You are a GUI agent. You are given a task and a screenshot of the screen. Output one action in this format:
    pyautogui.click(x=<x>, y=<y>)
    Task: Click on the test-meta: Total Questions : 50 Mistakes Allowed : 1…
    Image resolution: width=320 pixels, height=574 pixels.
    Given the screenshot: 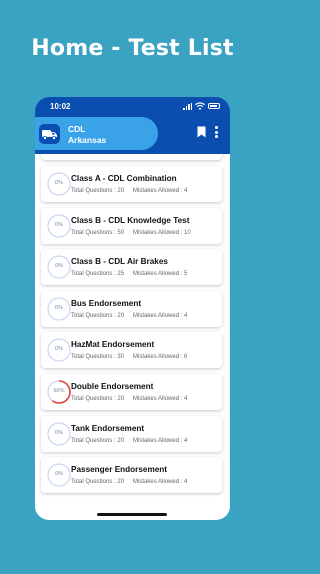 What is the action you would take?
    pyautogui.click(x=131, y=233)
    